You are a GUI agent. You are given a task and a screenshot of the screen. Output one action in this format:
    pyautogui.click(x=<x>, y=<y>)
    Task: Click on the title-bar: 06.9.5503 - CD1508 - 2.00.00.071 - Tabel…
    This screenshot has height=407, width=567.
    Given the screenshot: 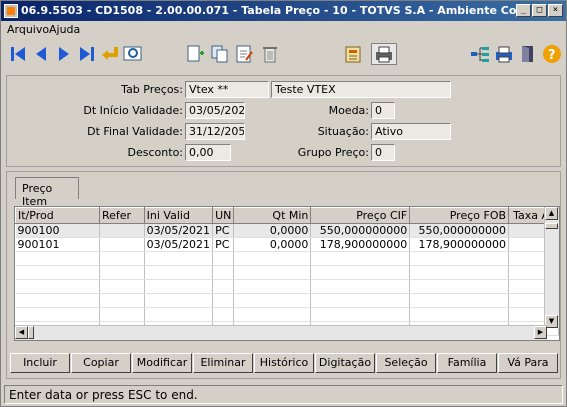 What is the action you would take?
    pyautogui.click(x=283, y=11)
    